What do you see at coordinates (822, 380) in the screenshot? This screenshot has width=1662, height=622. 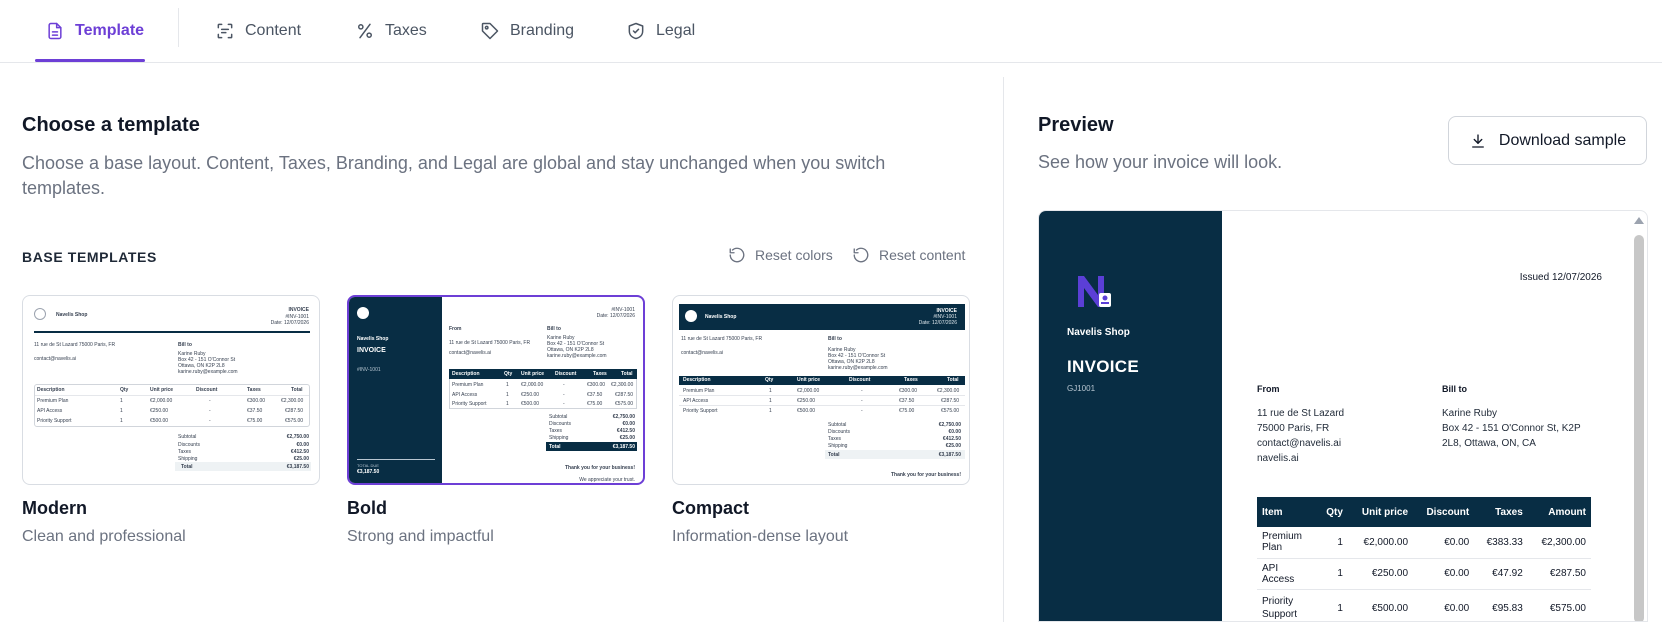 I see `thumb-table-header` at bounding box center [822, 380].